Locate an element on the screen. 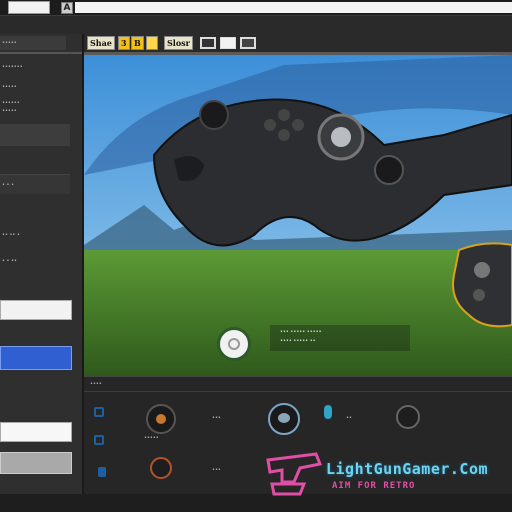  sidebar-section-box is located at coordinates (35, 135).